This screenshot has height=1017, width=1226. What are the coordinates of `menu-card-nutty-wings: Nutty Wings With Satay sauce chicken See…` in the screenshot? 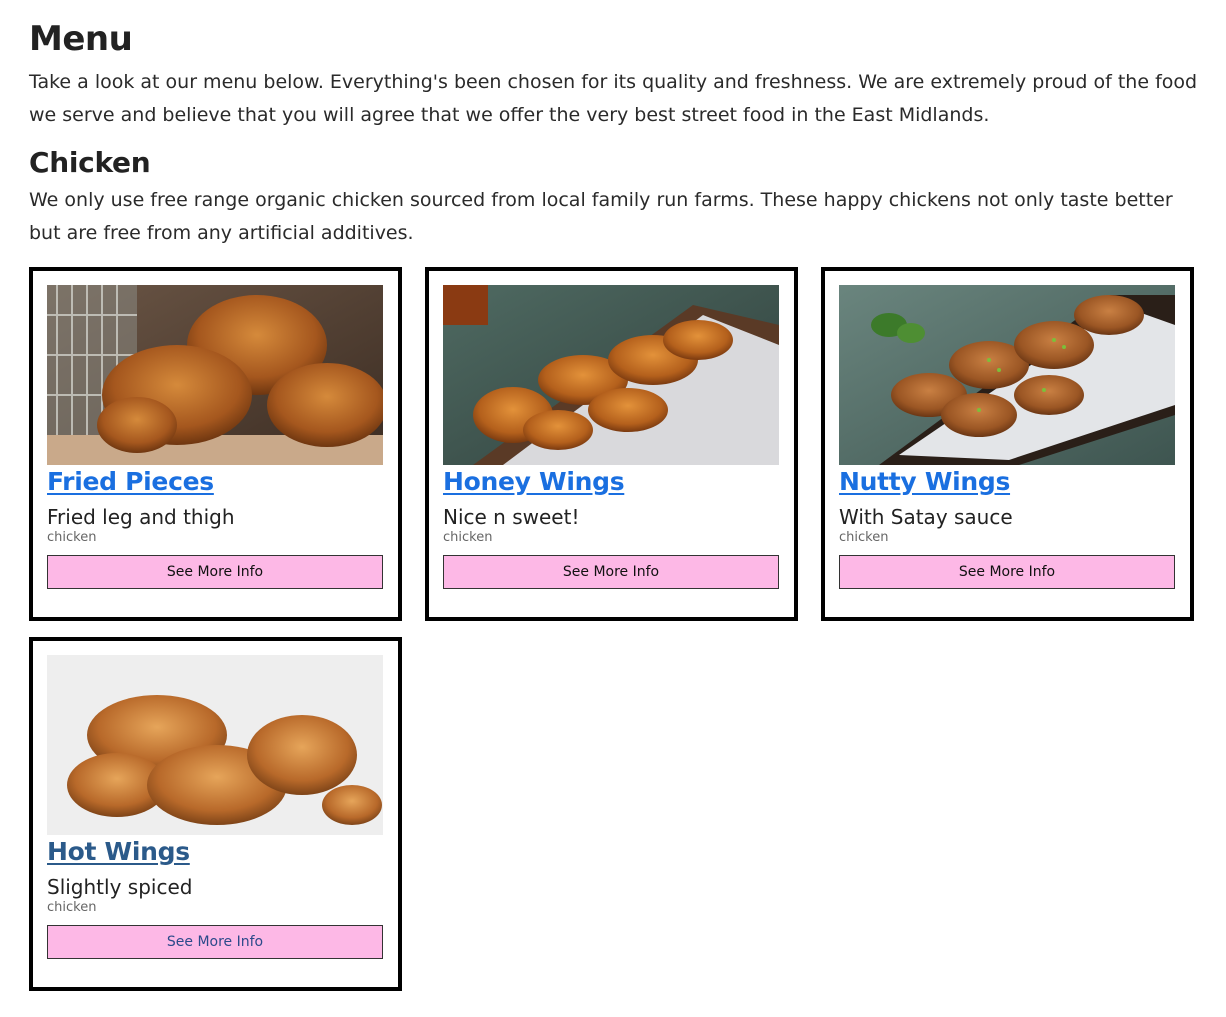 It's located at (1007, 444).